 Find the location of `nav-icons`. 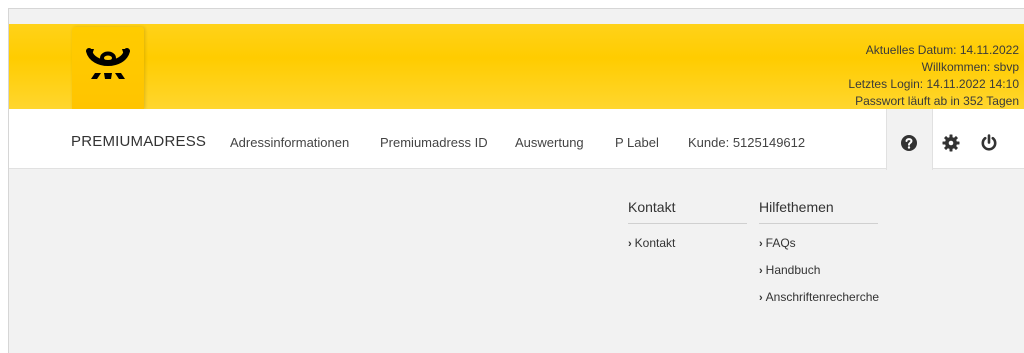

nav-icons is located at coordinates (955, 139).